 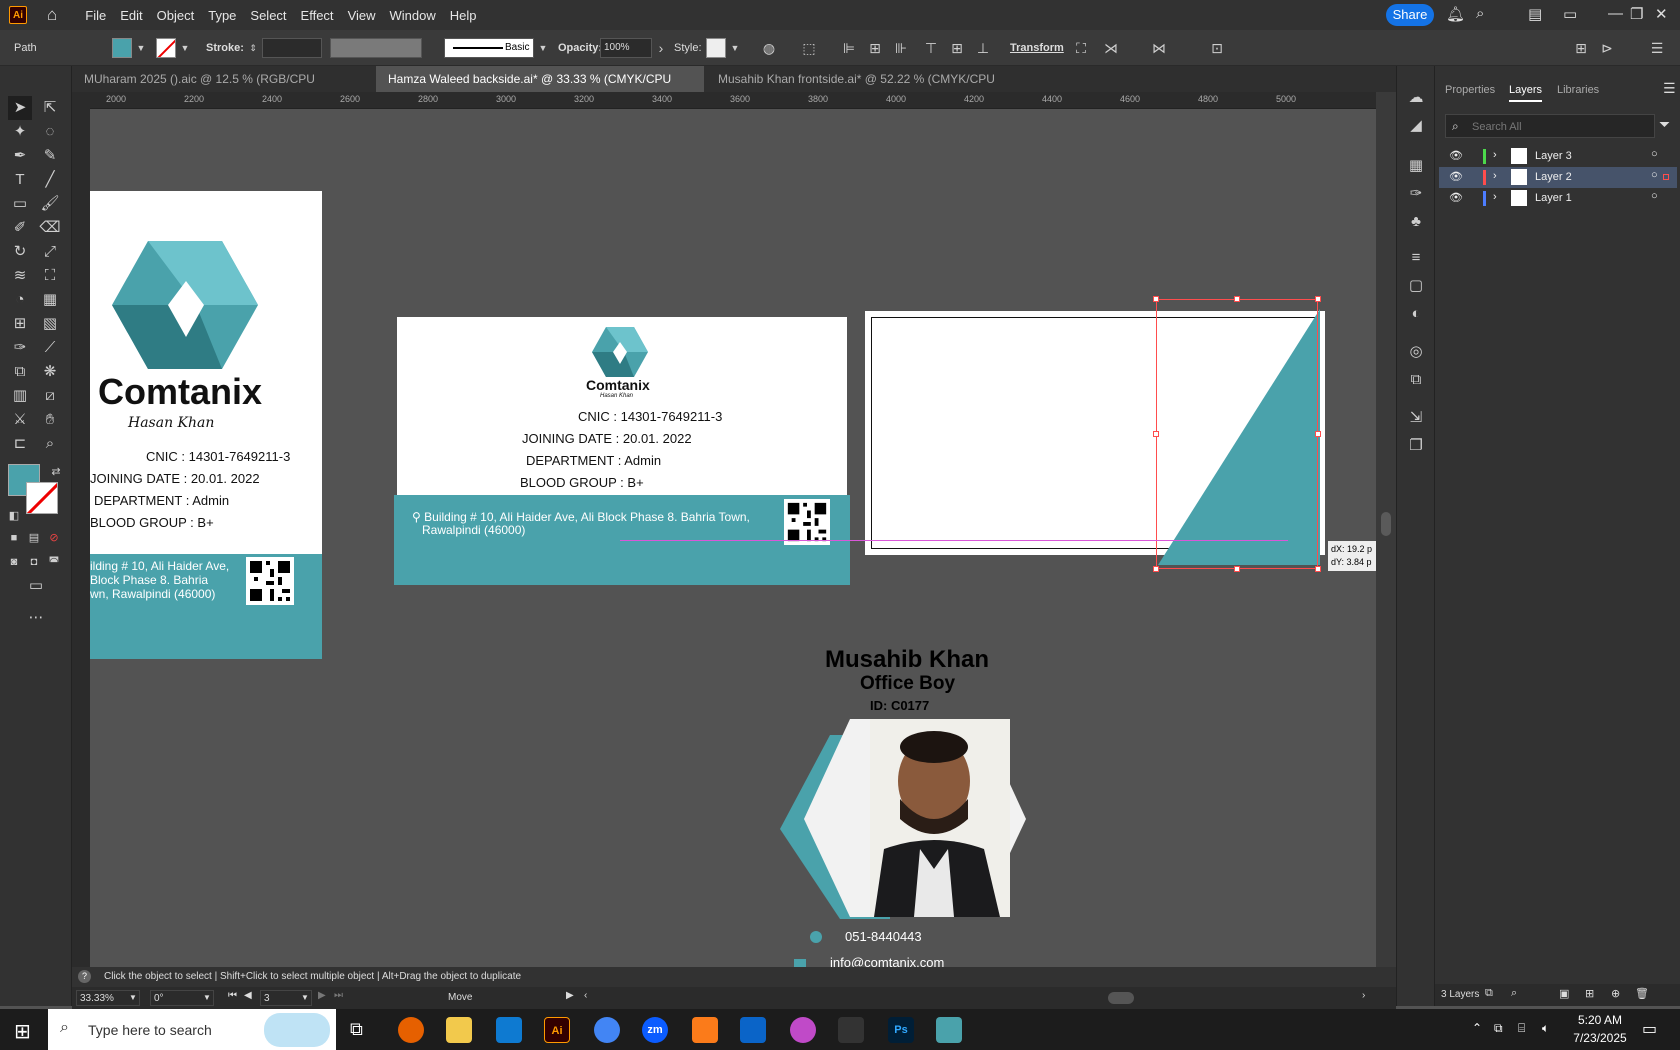 What do you see at coordinates (1121, 998) in the screenshot?
I see `horizontal-scroll-thumb` at bounding box center [1121, 998].